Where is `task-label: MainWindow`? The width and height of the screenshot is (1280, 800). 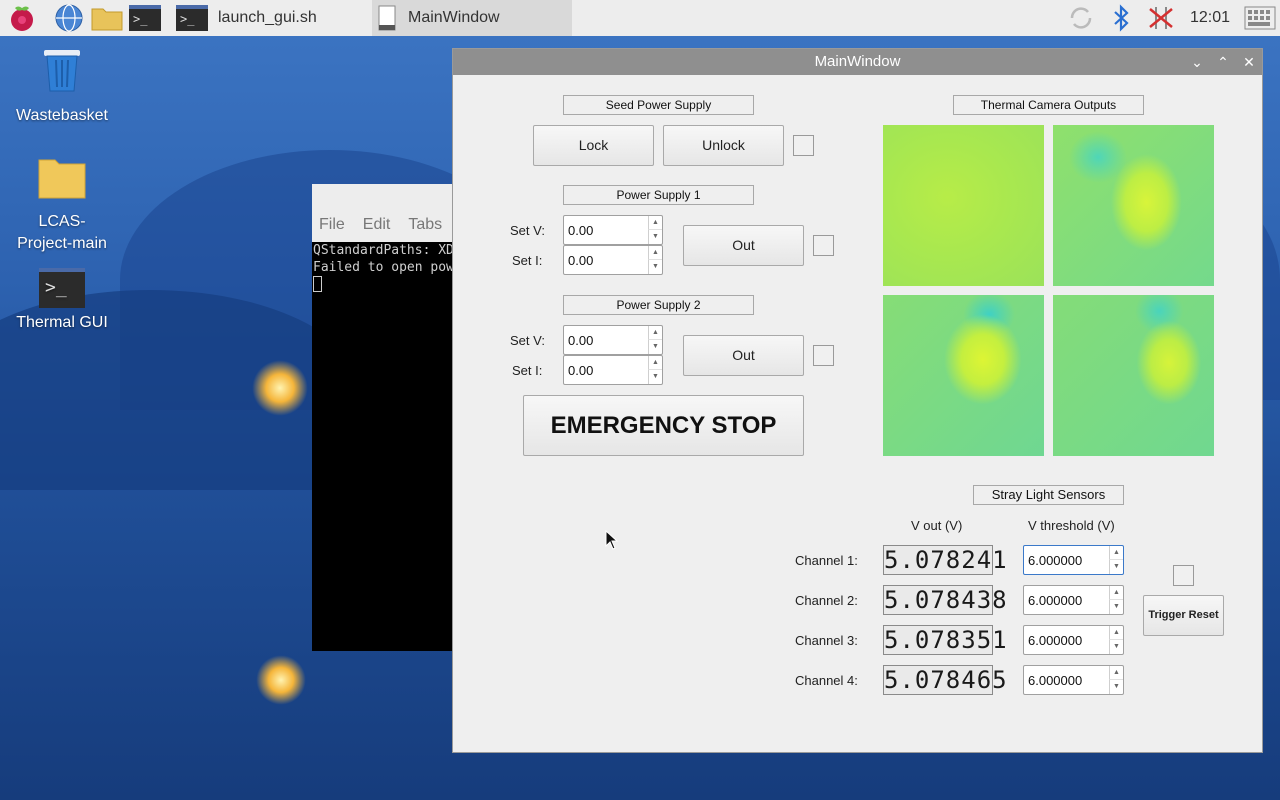 task-label: MainWindow is located at coordinates (454, 17).